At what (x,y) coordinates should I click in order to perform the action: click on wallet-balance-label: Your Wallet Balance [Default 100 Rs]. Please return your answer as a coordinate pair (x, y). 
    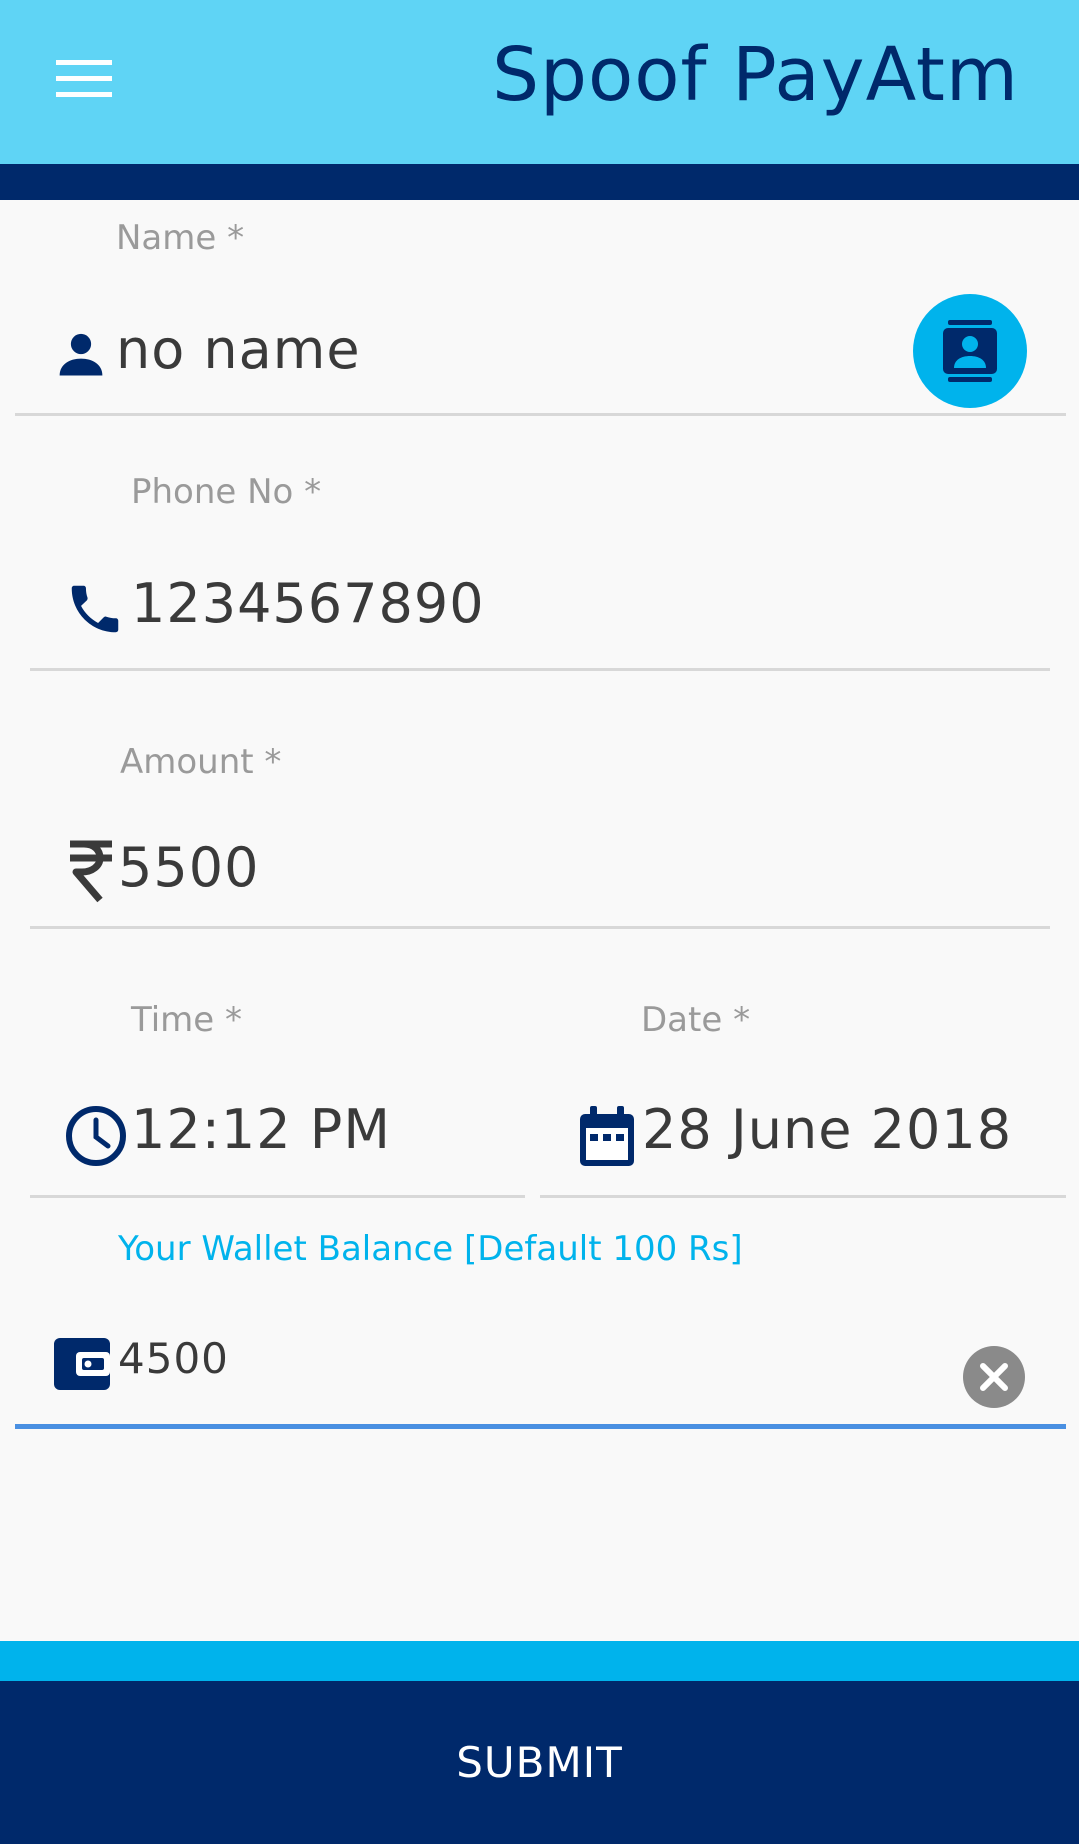
    Looking at the image, I should click on (430, 1249).